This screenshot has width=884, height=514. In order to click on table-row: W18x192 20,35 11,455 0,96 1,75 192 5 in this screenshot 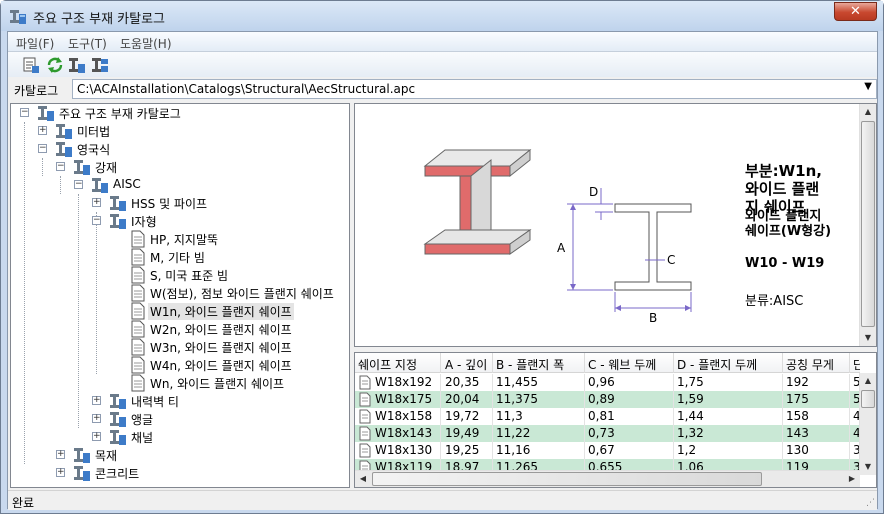, I will do `click(607, 382)`.